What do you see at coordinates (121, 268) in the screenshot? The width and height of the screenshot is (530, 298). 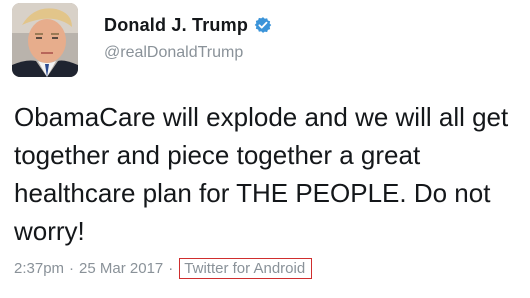 I see `tweet-date: 25 Mar 2017` at bounding box center [121, 268].